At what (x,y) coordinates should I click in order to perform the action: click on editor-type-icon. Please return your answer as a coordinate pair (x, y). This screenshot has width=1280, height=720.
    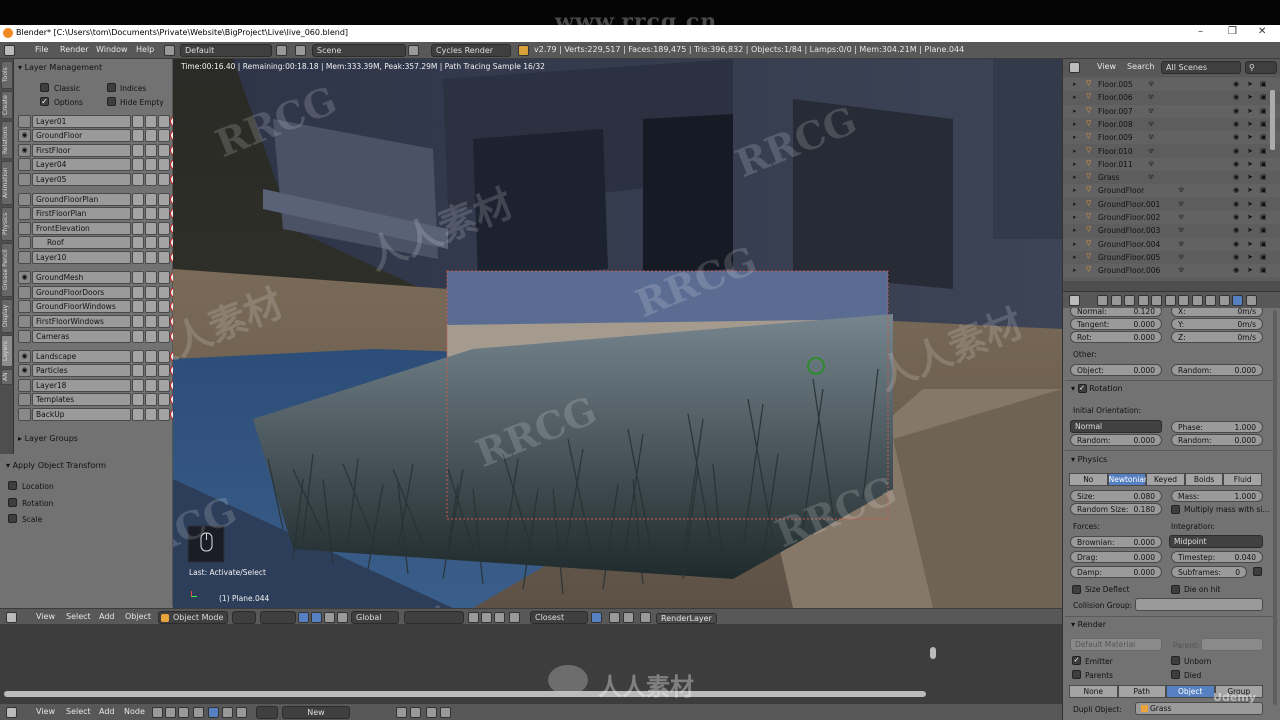
    Looking at the image, I should click on (9, 50).